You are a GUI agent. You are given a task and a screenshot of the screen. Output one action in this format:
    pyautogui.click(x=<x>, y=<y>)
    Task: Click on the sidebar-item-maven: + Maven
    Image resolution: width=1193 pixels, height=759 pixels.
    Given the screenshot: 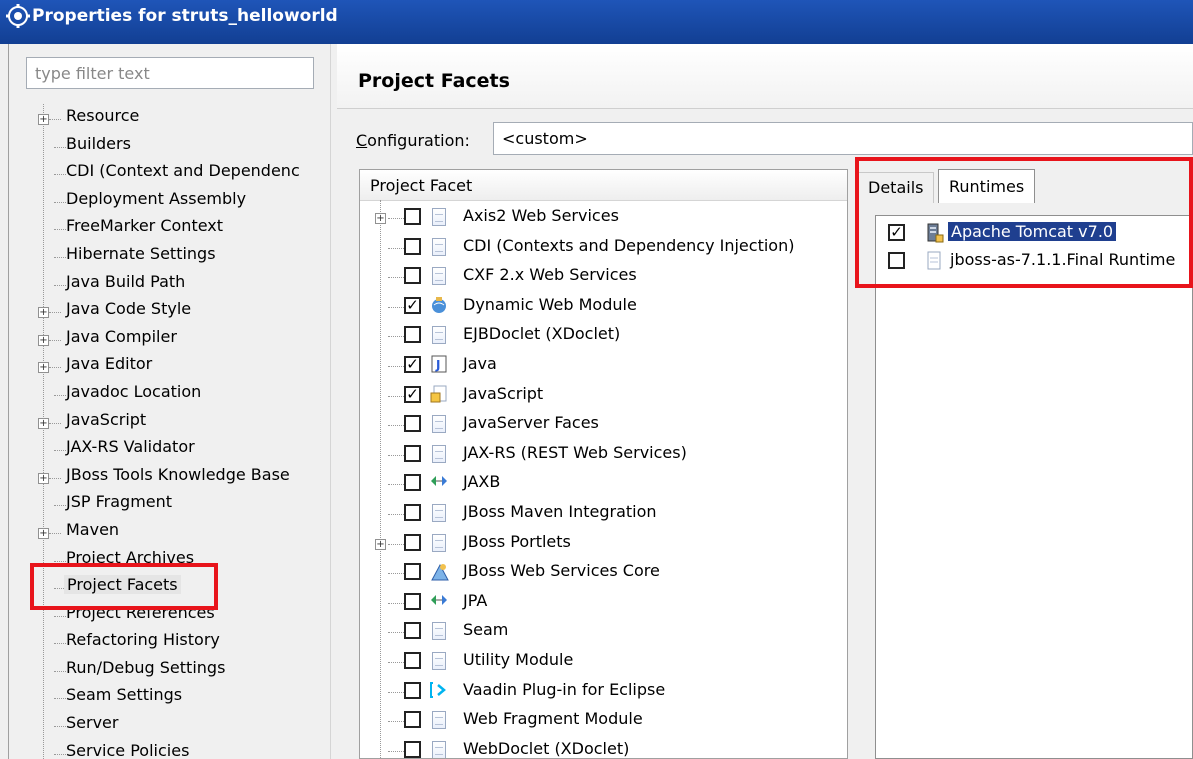 What is the action you would take?
    pyautogui.click(x=186, y=532)
    